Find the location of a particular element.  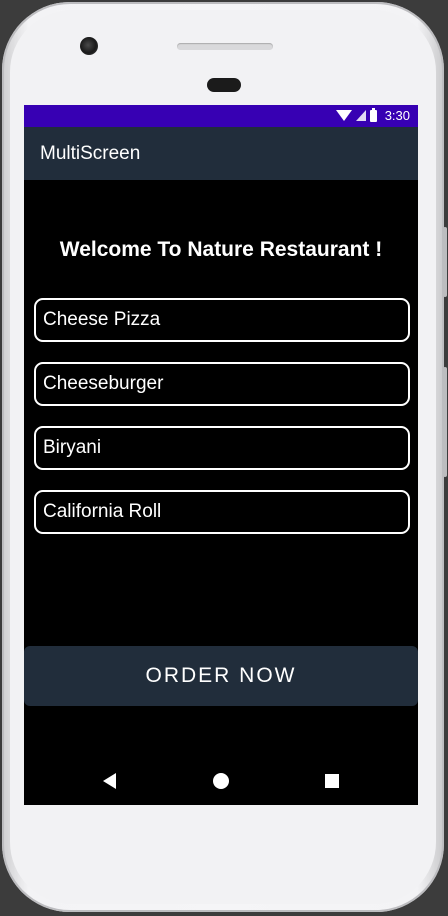

app-title: MultiScreen is located at coordinates (90, 153).